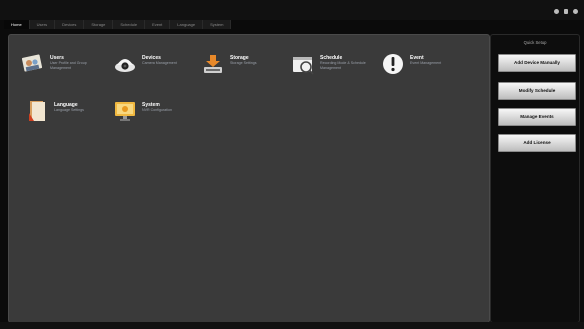 This screenshot has width=584, height=329. I want to click on document-icon, so click(566, 11).